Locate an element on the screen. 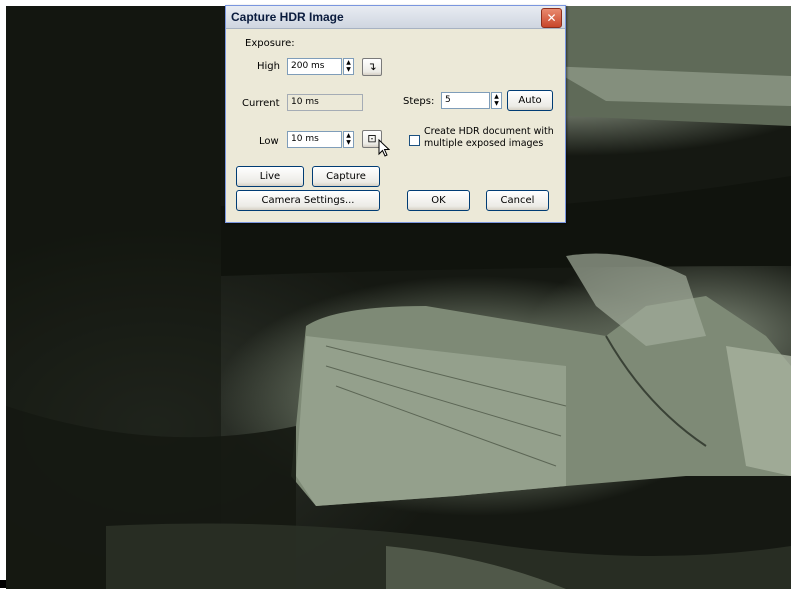 Image resolution: width=791 pixels, height=593 pixels. set-high-button: ↴ is located at coordinates (372, 67).